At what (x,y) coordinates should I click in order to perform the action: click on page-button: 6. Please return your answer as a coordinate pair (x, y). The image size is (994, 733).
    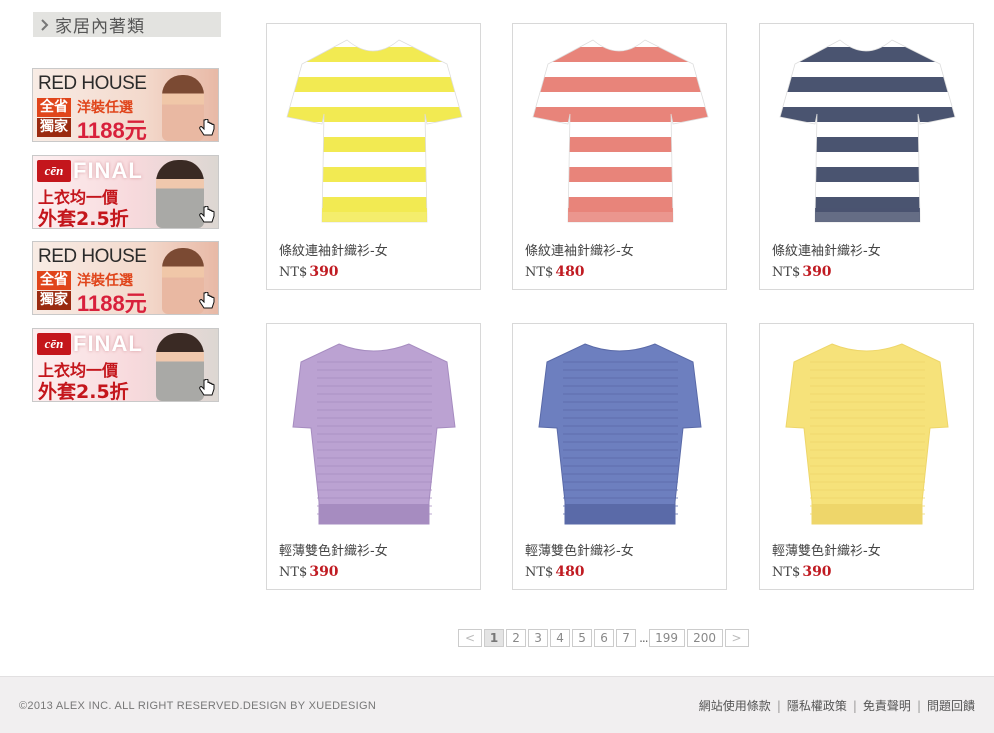
    Looking at the image, I should click on (604, 638).